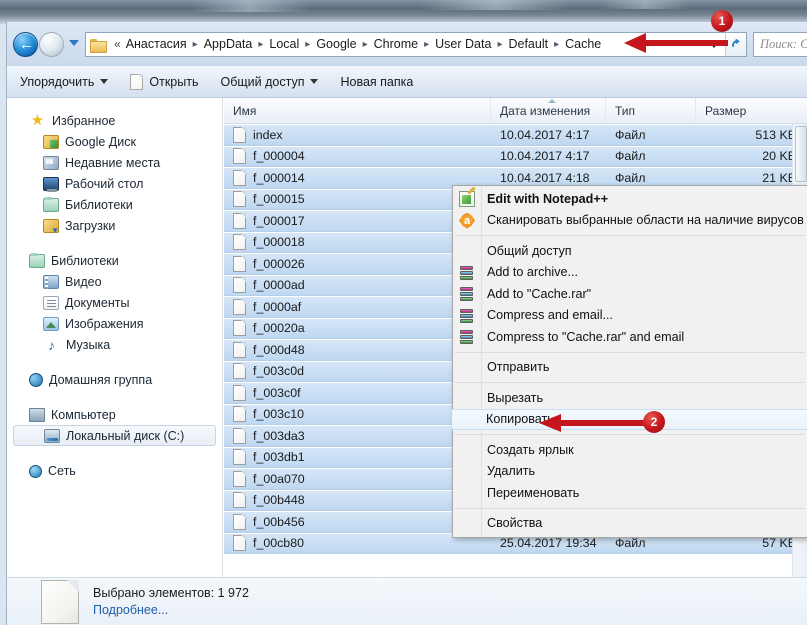 The image size is (807, 625). I want to click on search-input: Поиск: C, so click(780, 44).